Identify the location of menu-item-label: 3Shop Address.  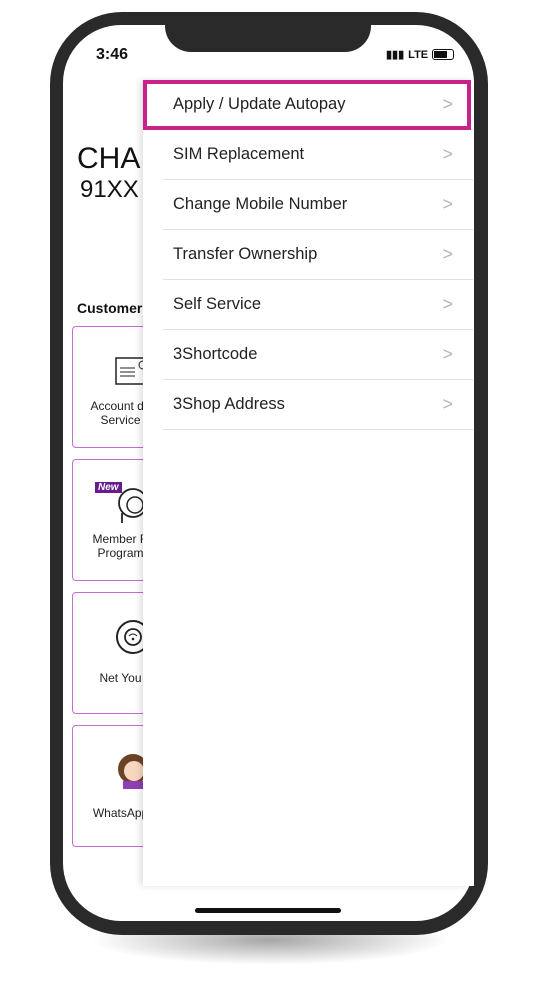
(229, 404).